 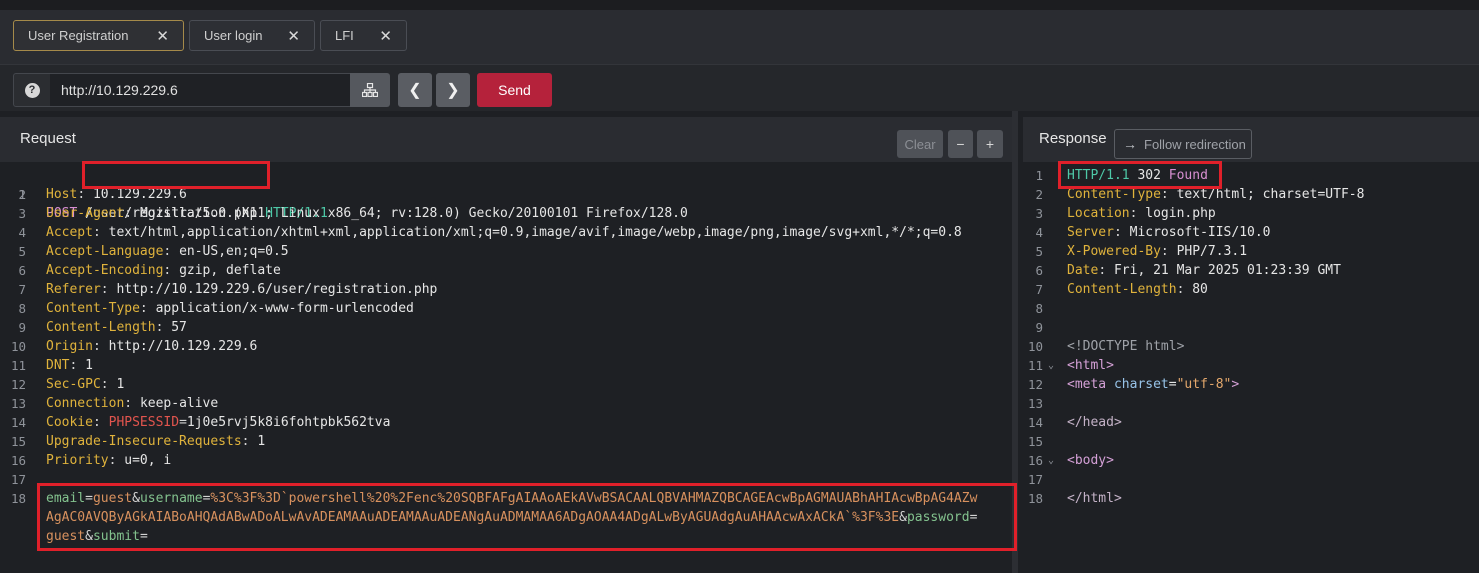 What do you see at coordinates (1172, 384) in the screenshot?
I see `attr-equals: =` at bounding box center [1172, 384].